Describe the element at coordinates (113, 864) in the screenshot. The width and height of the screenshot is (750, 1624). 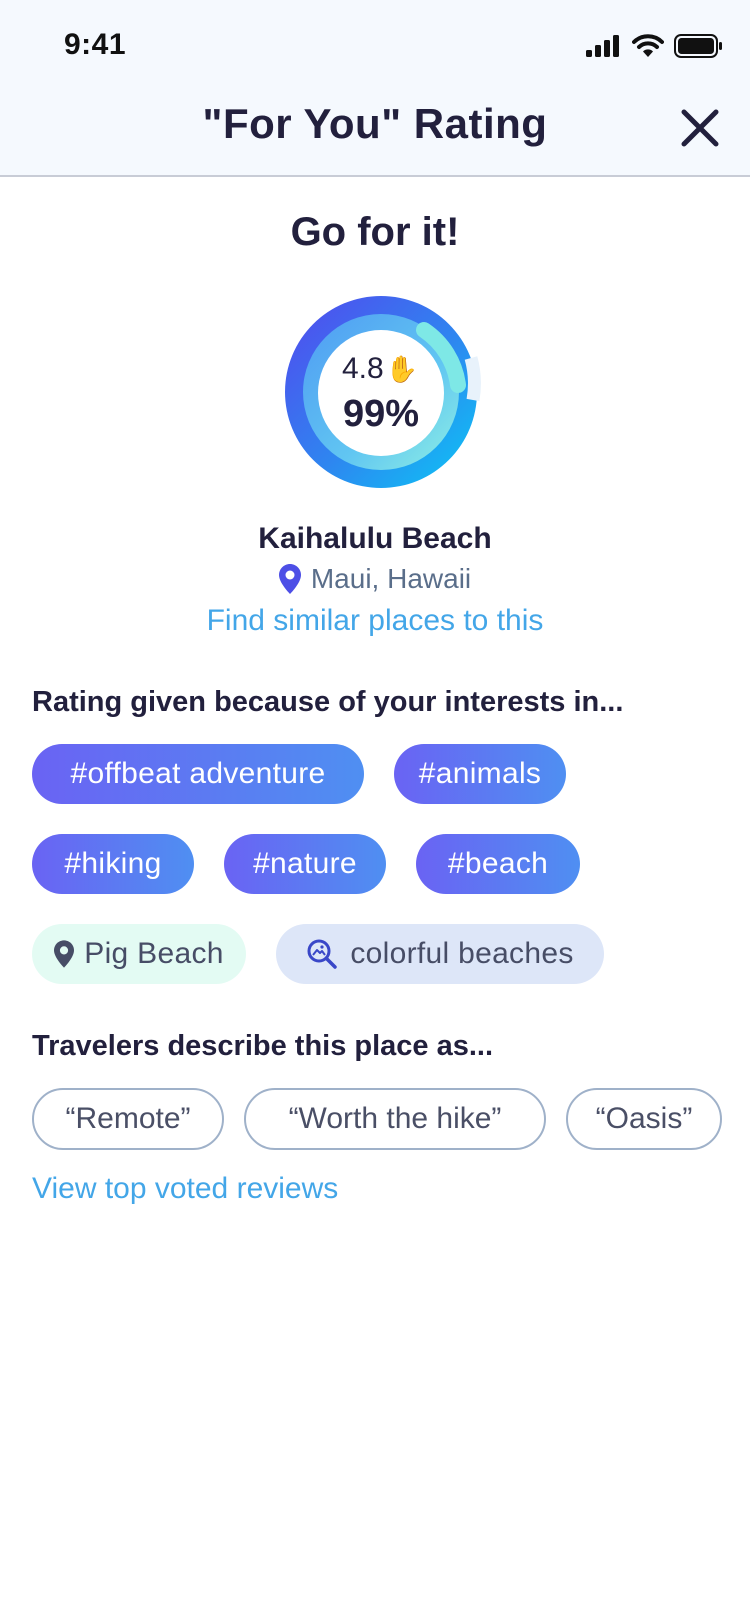
I see `interest-tag-hiking: #hiking` at that location.